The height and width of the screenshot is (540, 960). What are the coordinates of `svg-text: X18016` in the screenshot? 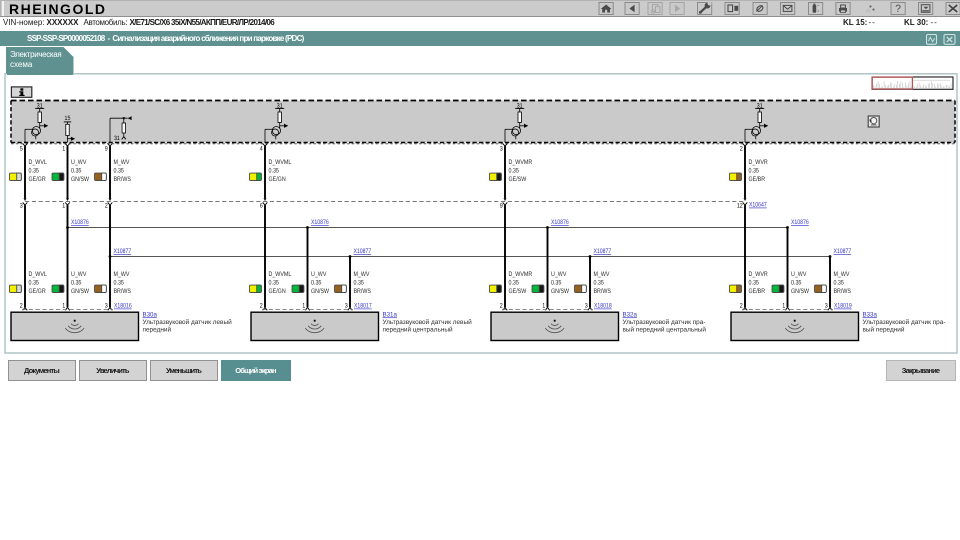 It's located at (123, 306).